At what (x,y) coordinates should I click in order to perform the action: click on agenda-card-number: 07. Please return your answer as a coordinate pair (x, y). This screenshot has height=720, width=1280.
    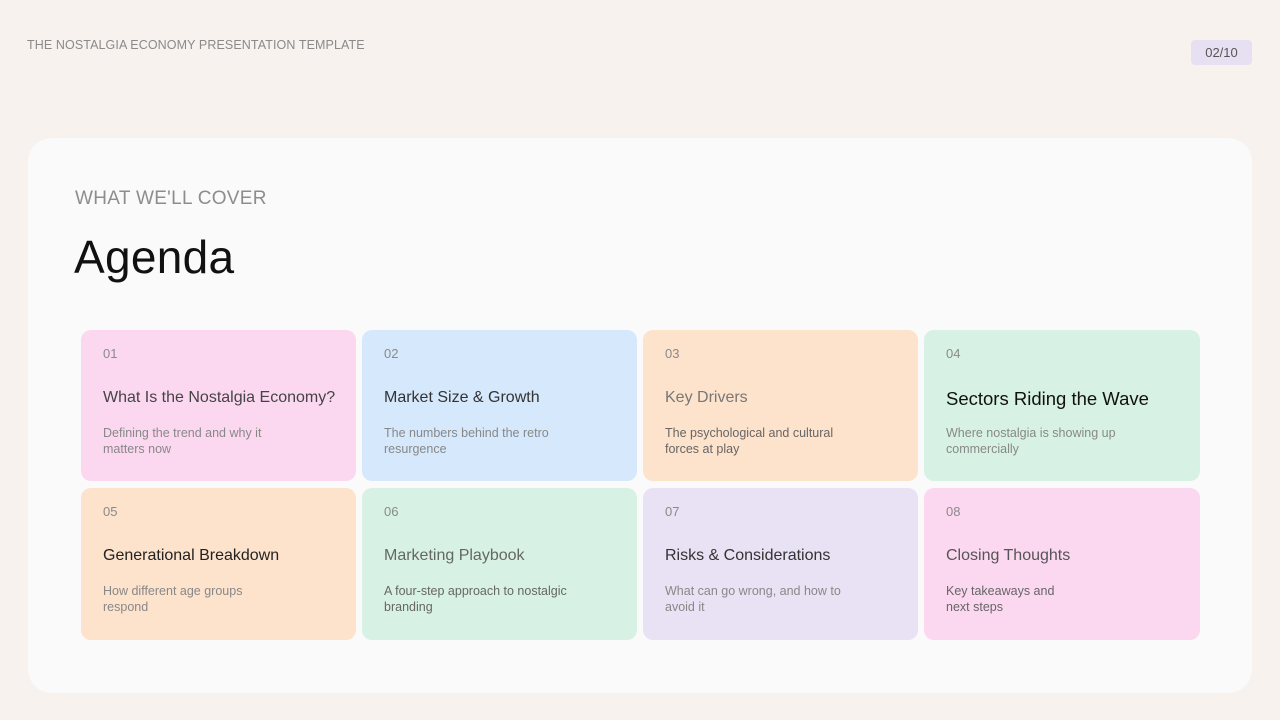
    Looking at the image, I should click on (672, 511).